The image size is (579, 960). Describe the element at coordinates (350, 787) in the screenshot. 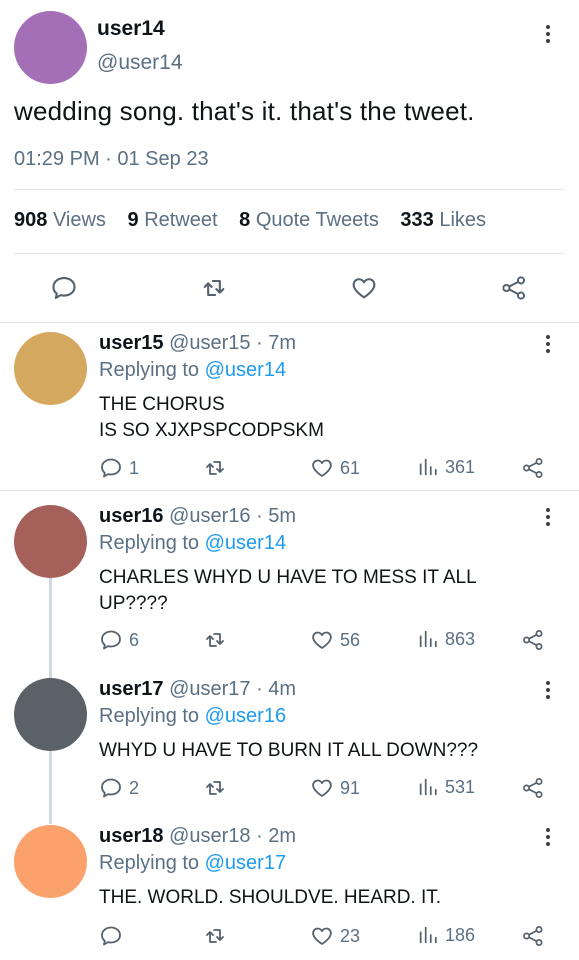

I see `like-count: 91` at that location.